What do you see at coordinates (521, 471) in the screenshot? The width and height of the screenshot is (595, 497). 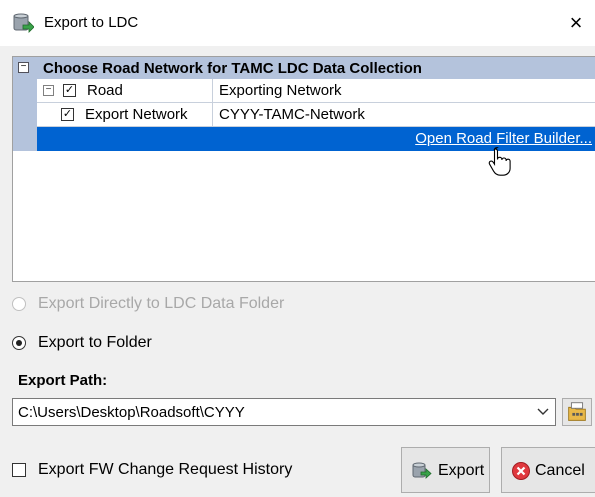 I see `cancel-icon` at bounding box center [521, 471].